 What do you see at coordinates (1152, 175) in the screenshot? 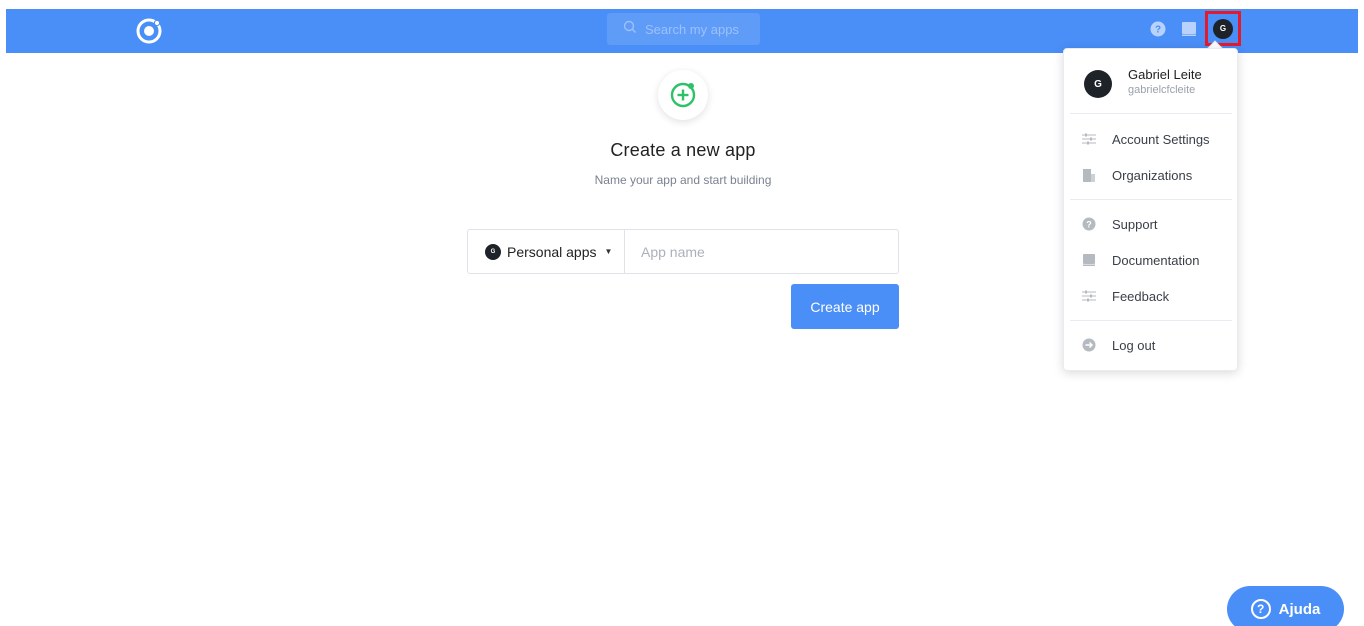
I see `menu-item-label: Organizations` at bounding box center [1152, 175].